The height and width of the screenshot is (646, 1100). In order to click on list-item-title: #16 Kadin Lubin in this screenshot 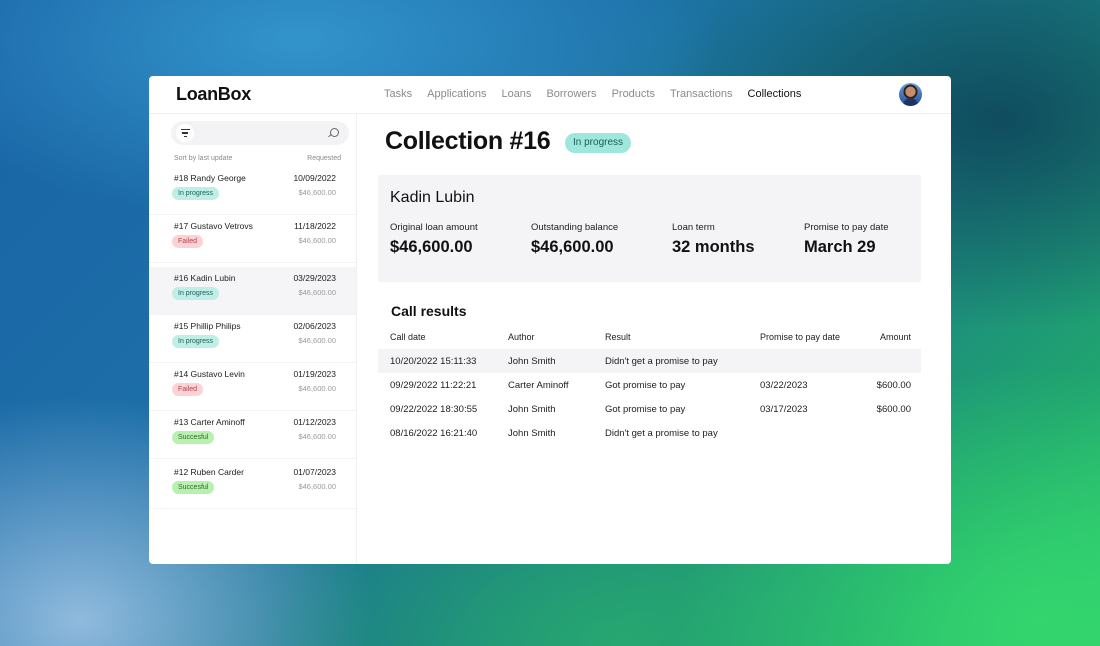, I will do `click(205, 278)`.